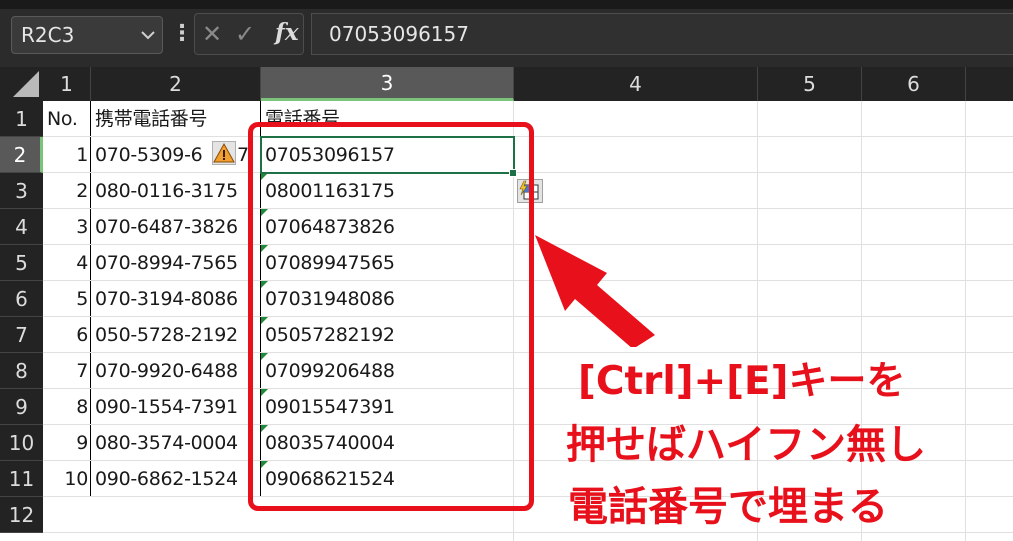  I want to click on column-header-3: 3, so click(387, 84).